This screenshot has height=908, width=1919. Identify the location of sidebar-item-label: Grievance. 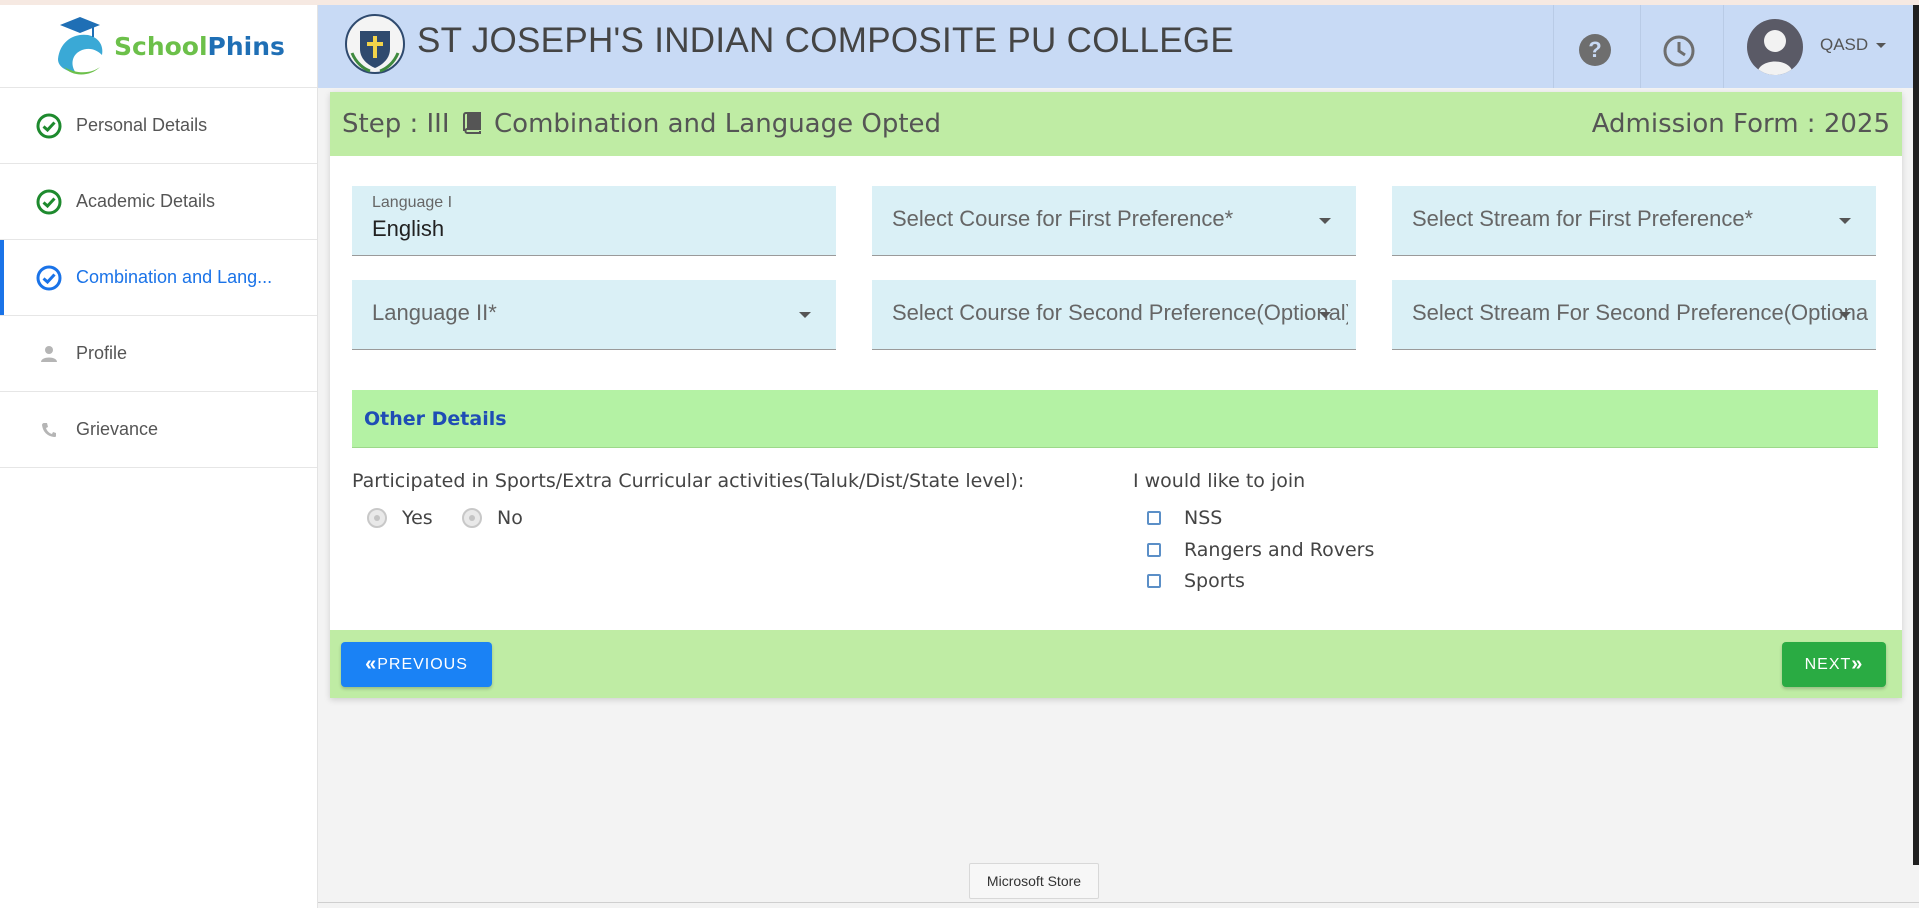
(117, 429).